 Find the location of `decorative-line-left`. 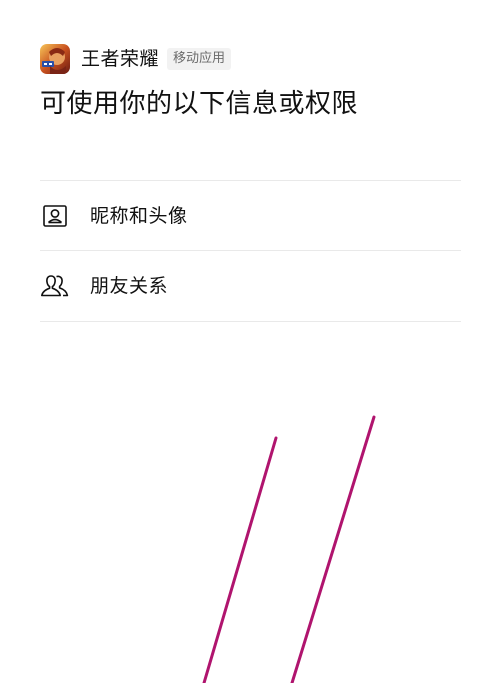

decorative-line-left is located at coordinates (240, 559).